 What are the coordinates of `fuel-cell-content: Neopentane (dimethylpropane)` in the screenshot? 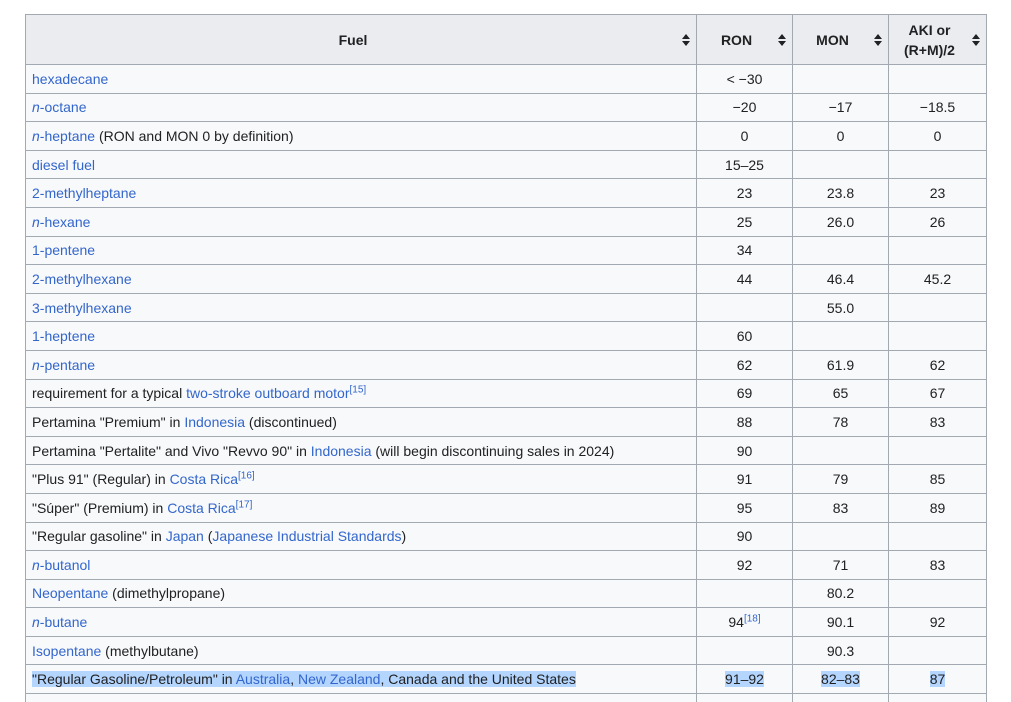 It's located at (128, 593).